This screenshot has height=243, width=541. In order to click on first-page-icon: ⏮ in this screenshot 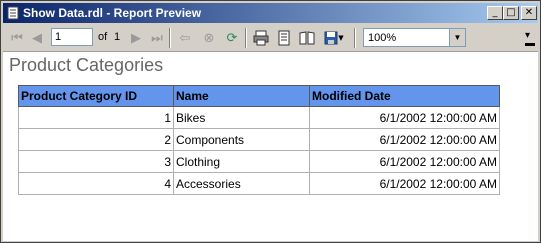, I will do `click(17, 38)`.